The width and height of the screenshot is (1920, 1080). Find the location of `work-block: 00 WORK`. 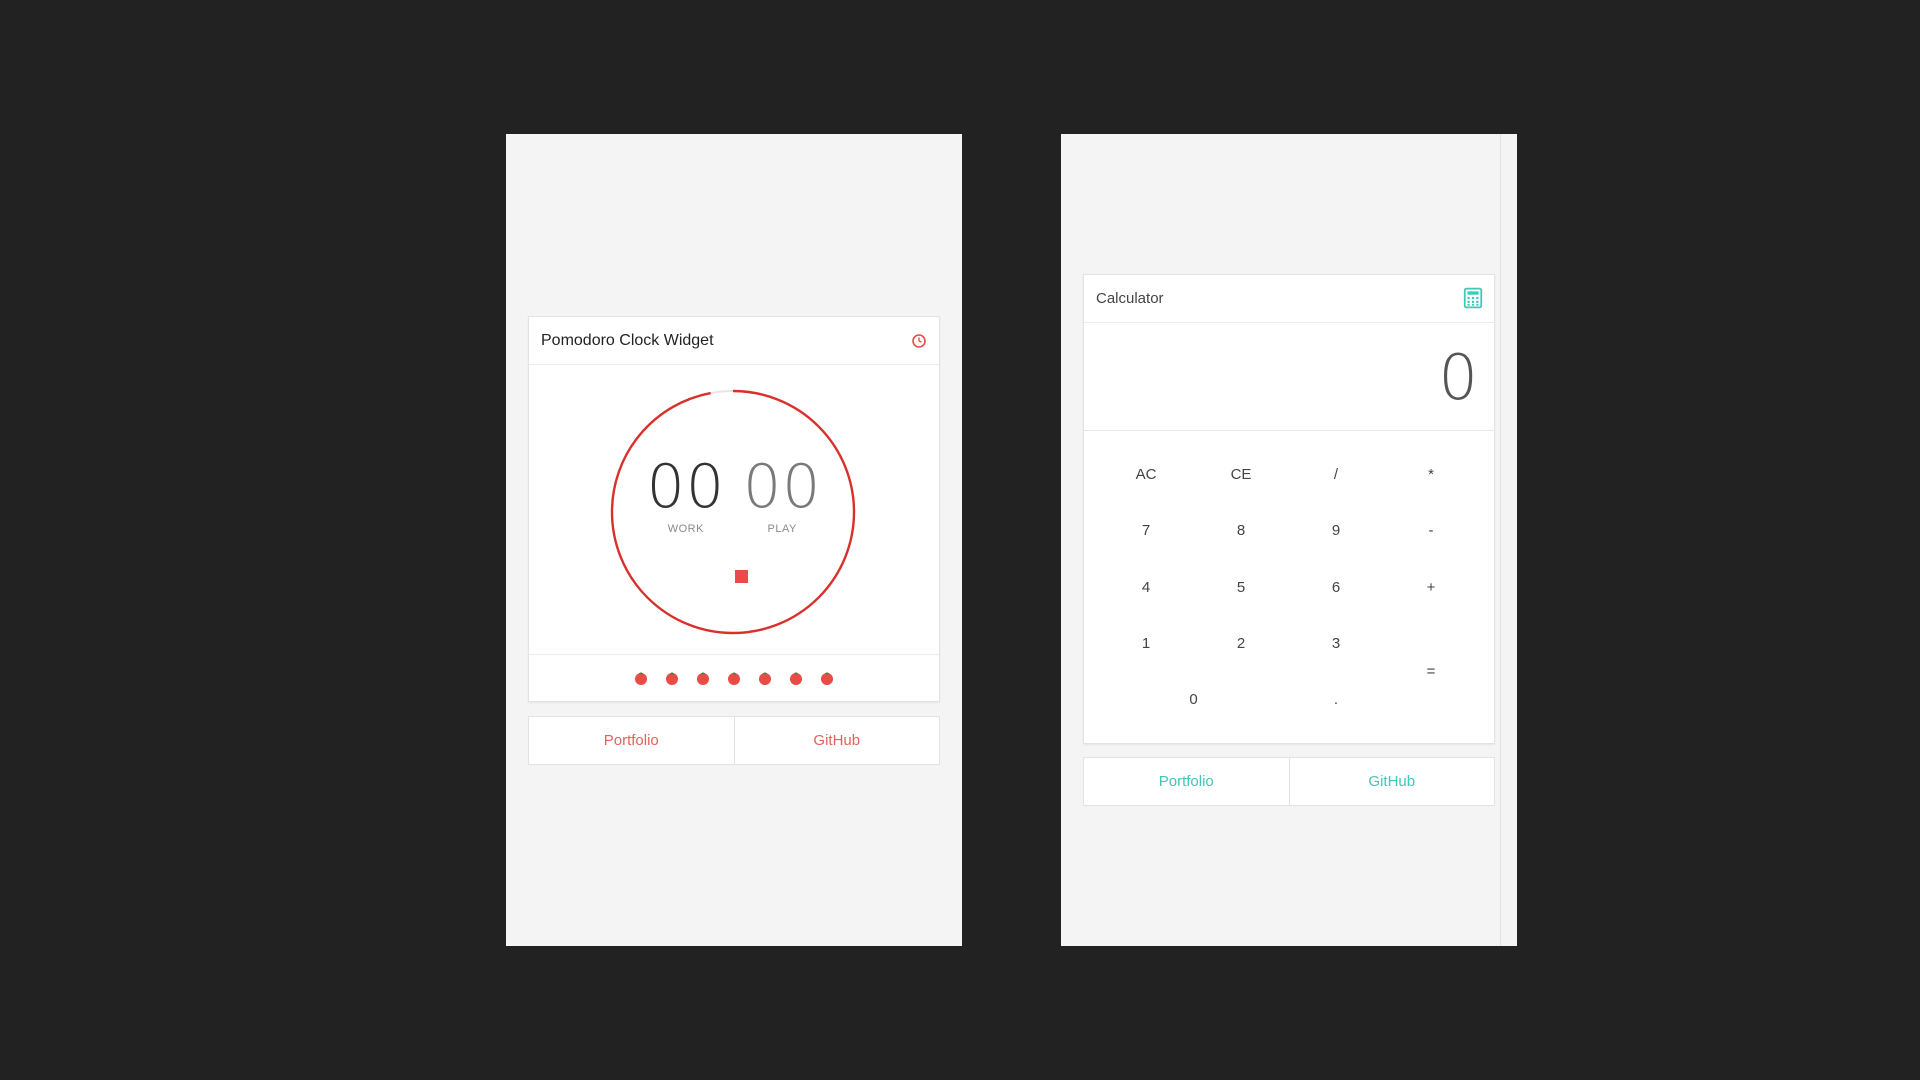

work-block: 00 WORK is located at coordinates (686, 496).